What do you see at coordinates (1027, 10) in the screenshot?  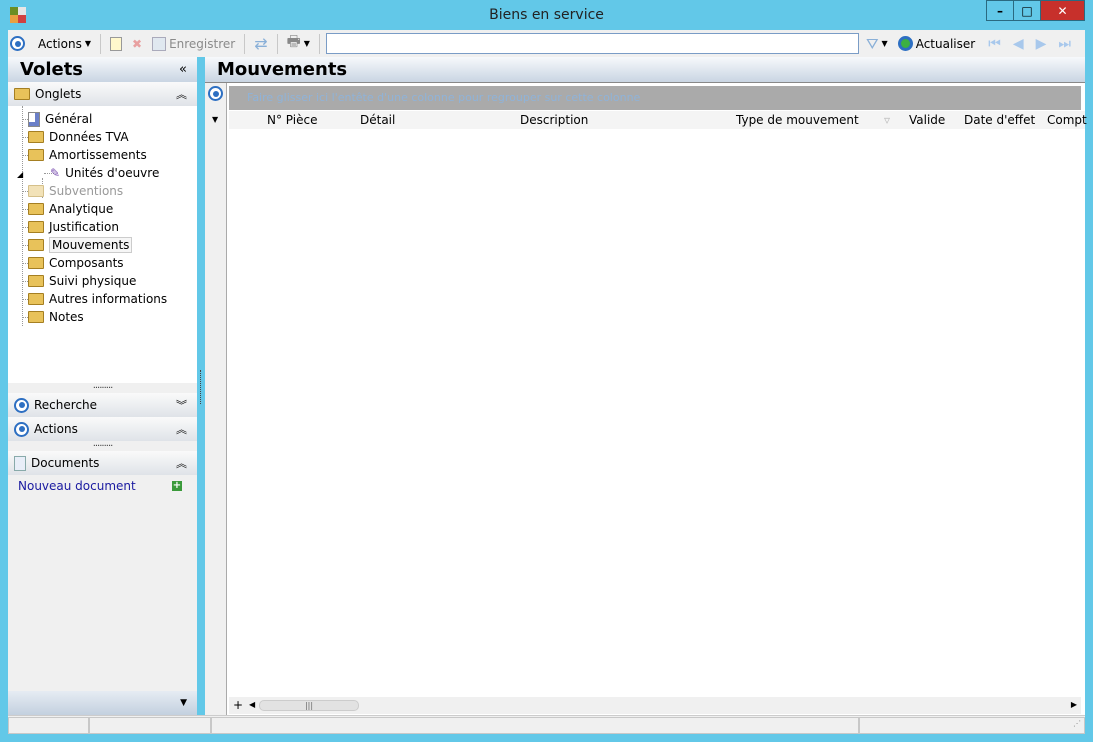 I see `maximize-button: □` at bounding box center [1027, 10].